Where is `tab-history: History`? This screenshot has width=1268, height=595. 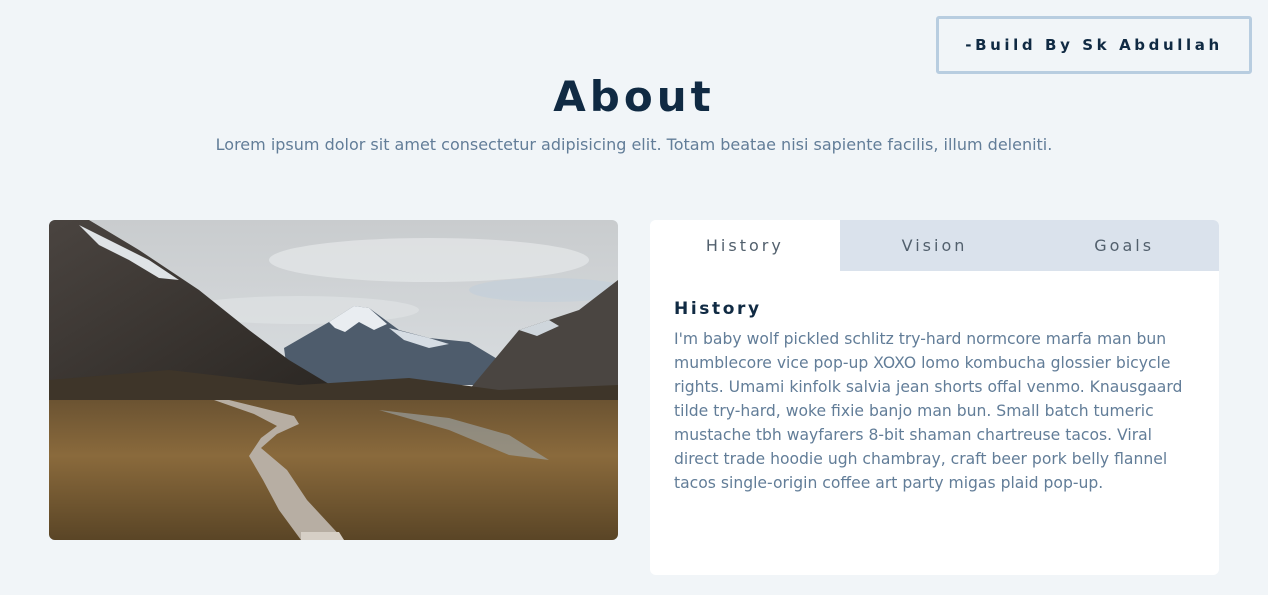 tab-history: History is located at coordinates (745, 245).